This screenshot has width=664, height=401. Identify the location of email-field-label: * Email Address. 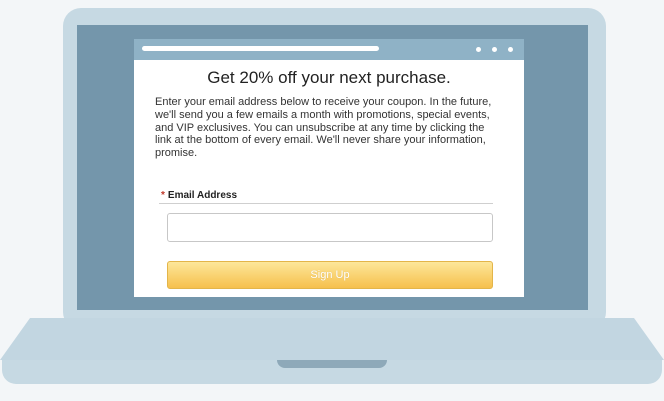
(199, 195).